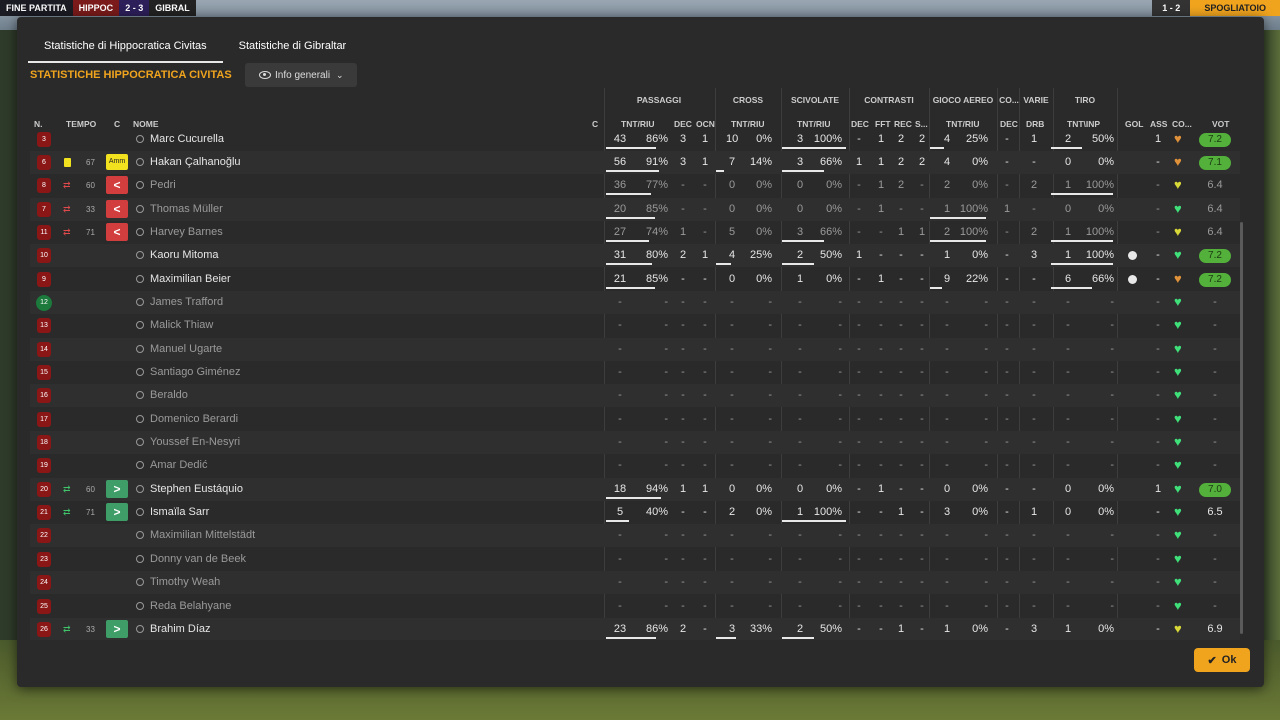  Describe the element at coordinates (184, 255) in the screenshot. I see `player-name: Kaoru Mitoma` at that location.